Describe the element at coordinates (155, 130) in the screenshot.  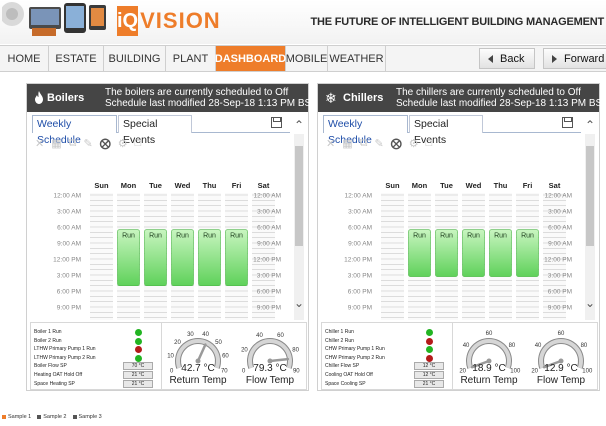
I see `boilers-tab-special-events: Special Events` at that location.